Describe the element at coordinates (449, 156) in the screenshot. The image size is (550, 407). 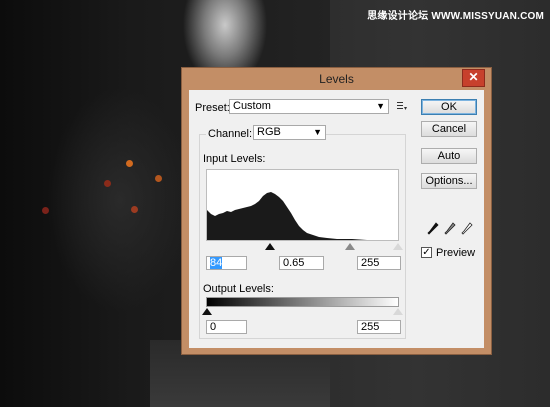
I see `auto-button: Auto` at that location.